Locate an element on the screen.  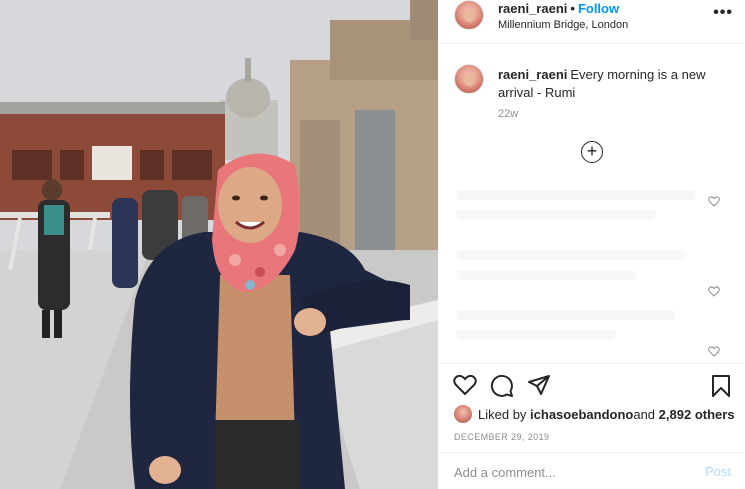
follow-button: Follow is located at coordinates (598, 8).